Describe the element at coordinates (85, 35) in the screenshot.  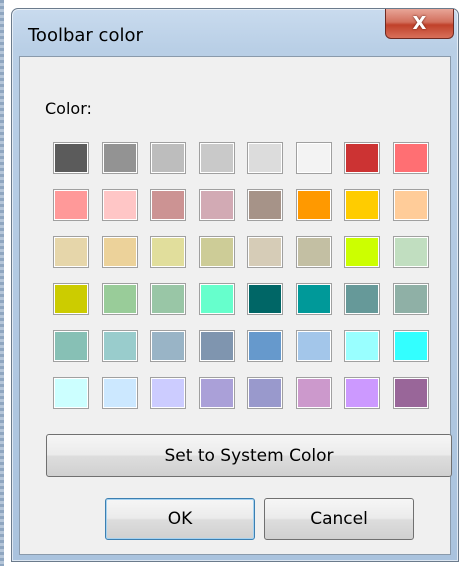
I see `window-title: Toolbar color` at that location.